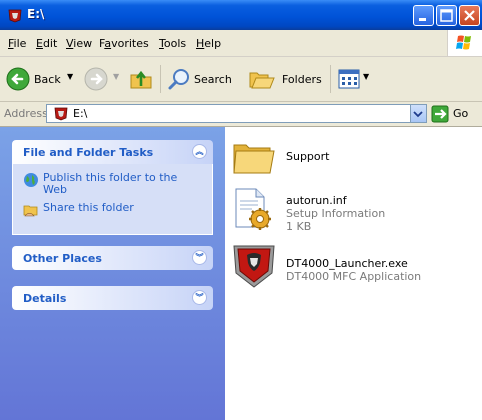  What do you see at coordinates (47, 79) in the screenshot?
I see `back-button: Back` at bounding box center [47, 79].